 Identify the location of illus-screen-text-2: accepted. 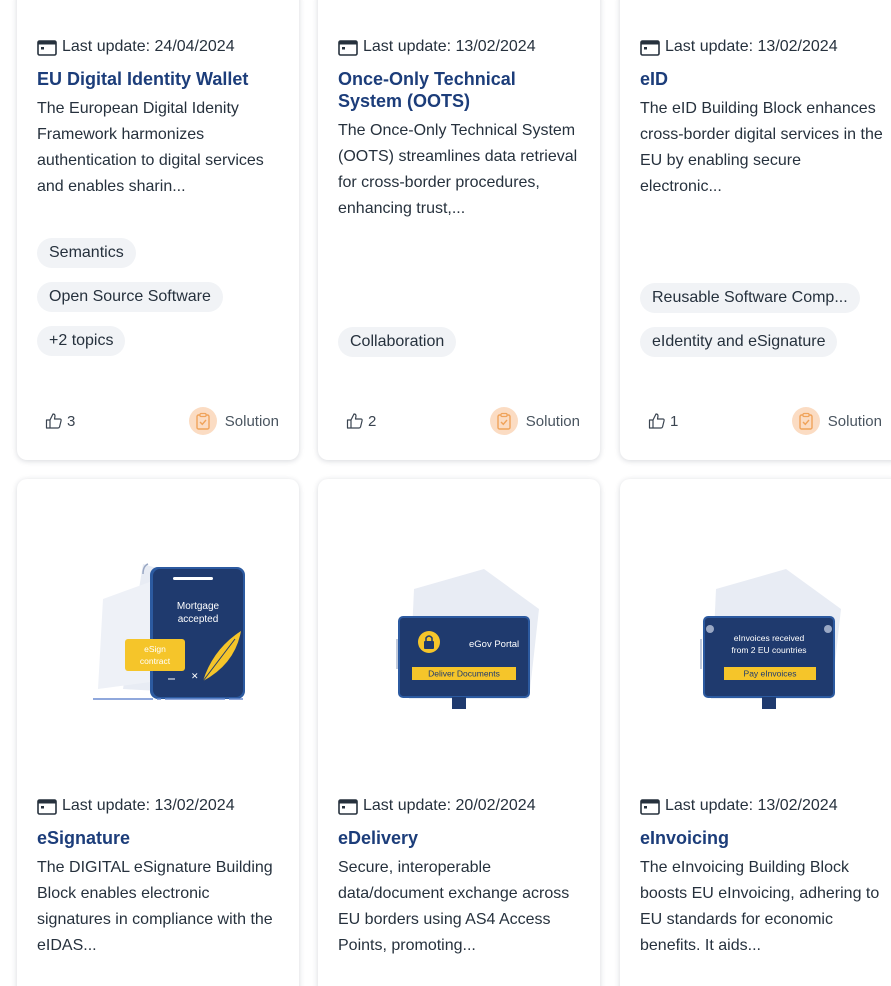
(198, 619).